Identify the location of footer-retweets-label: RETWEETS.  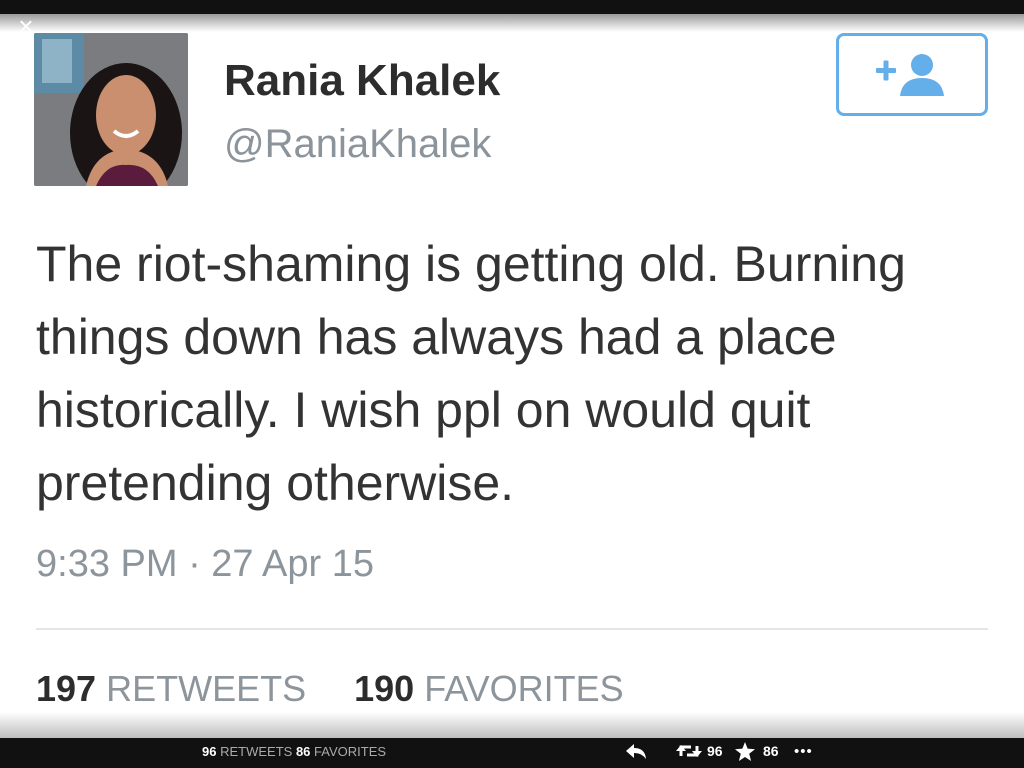
(256, 751).